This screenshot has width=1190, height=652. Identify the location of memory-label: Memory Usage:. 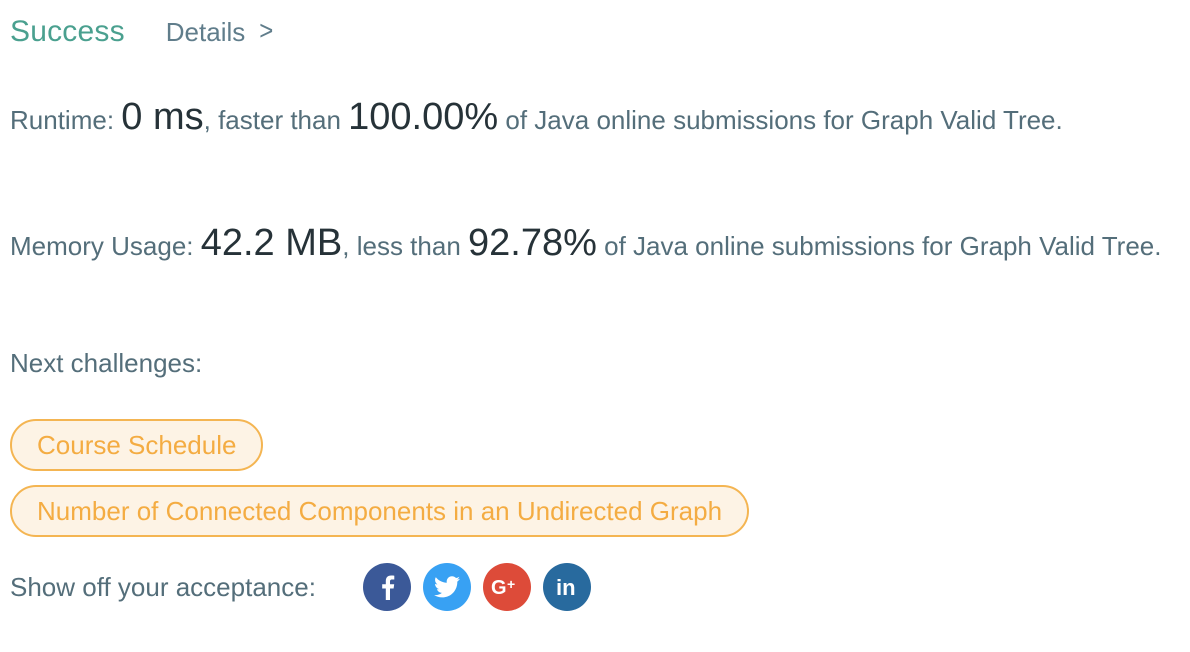
(105, 246).